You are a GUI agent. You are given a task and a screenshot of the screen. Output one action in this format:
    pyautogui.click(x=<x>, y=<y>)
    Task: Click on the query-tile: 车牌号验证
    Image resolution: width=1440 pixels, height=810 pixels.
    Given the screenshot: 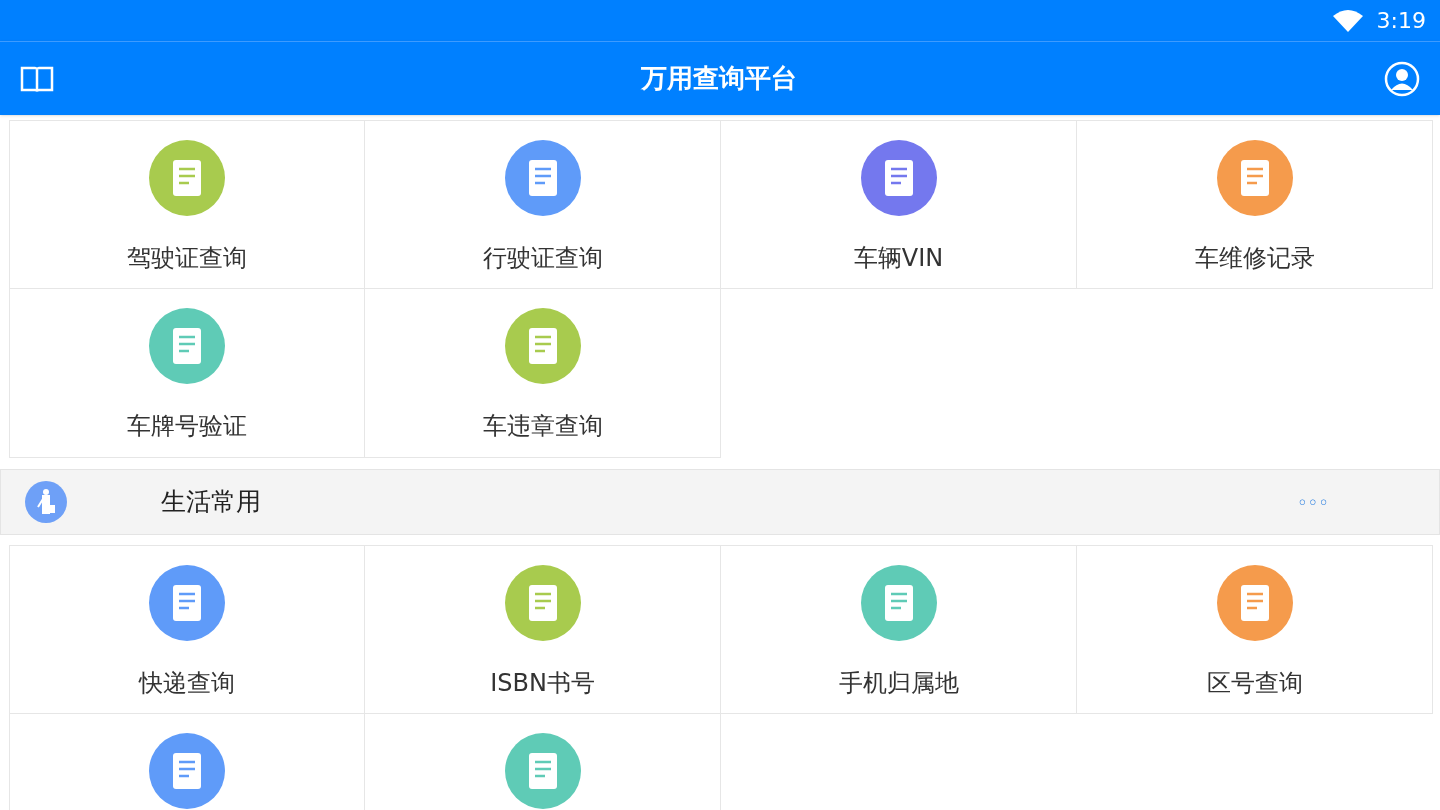 What is the action you would take?
    pyautogui.click(x=187, y=373)
    